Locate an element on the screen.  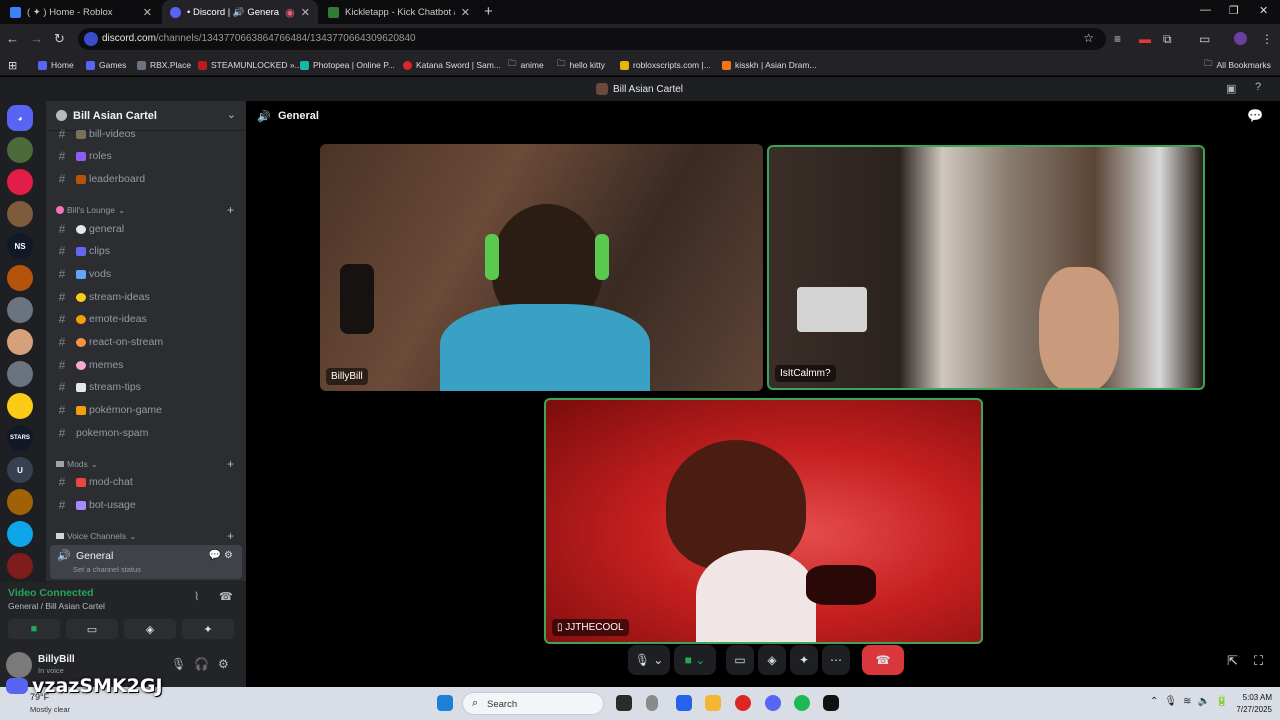
forward-arrow-icon: → is located at coordinates (36, 38).